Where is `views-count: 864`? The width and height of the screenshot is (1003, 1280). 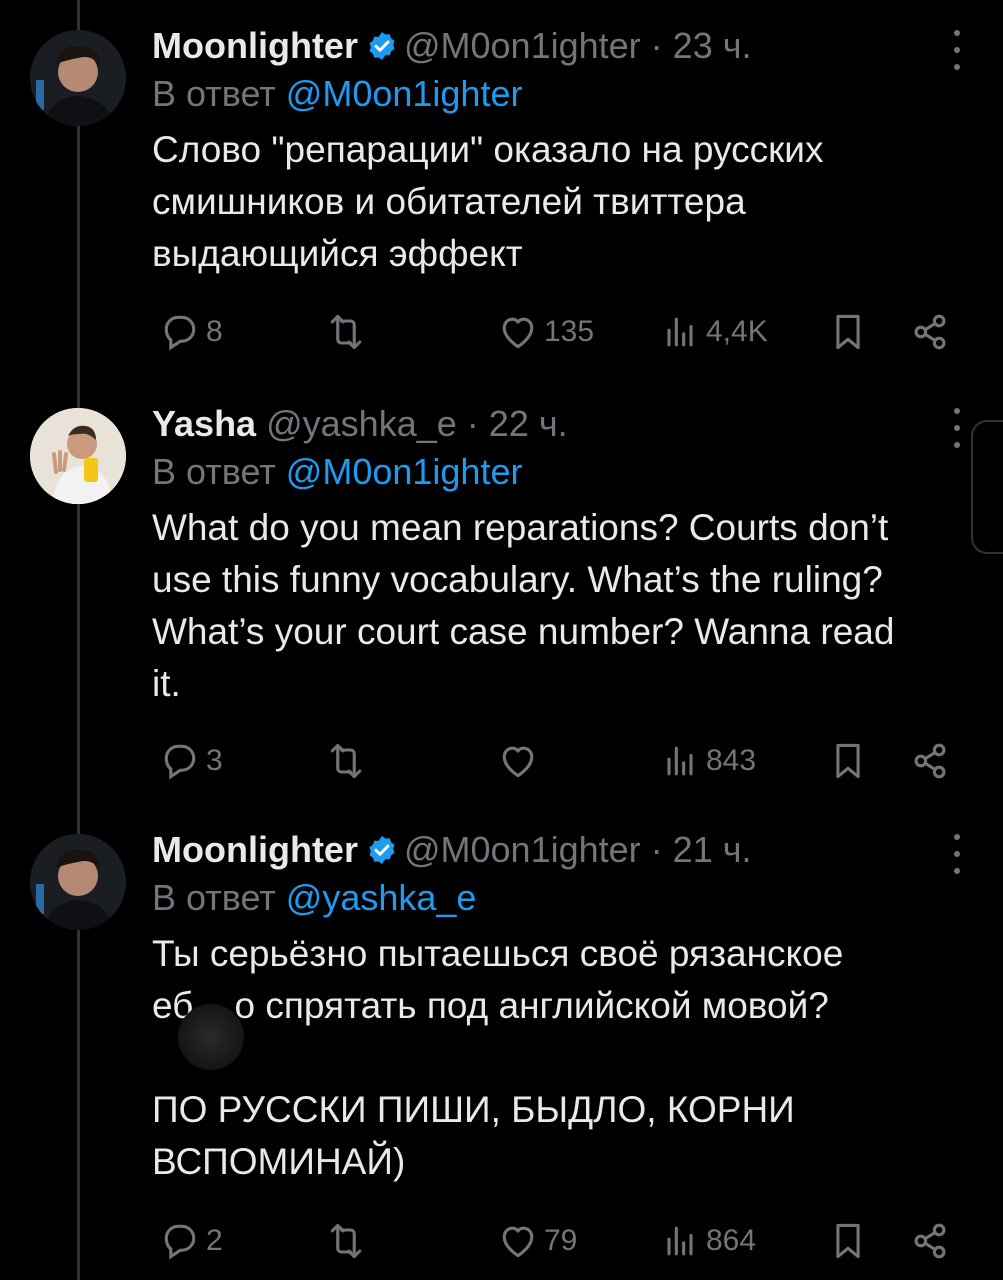 views-count: 864 is located at coordinates (731, 1240).